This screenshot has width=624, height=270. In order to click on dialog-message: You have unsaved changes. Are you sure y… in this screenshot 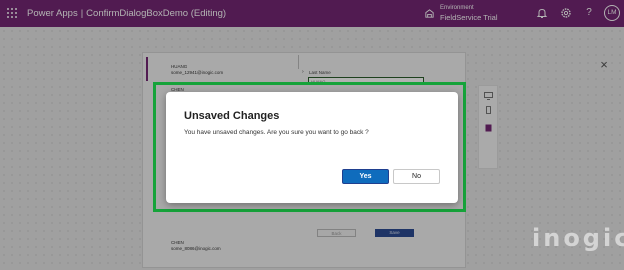, I will do `click(276, 132)`.